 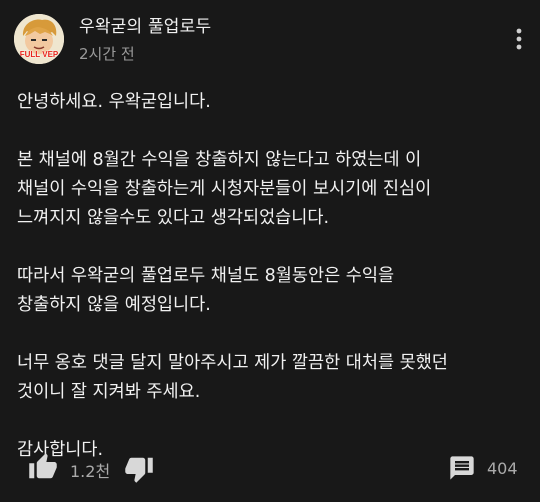 What do you see at coordinates (107, 54) in the screenshot?
I see `post-time: 2시간 전` at bounding box center [107, 54].